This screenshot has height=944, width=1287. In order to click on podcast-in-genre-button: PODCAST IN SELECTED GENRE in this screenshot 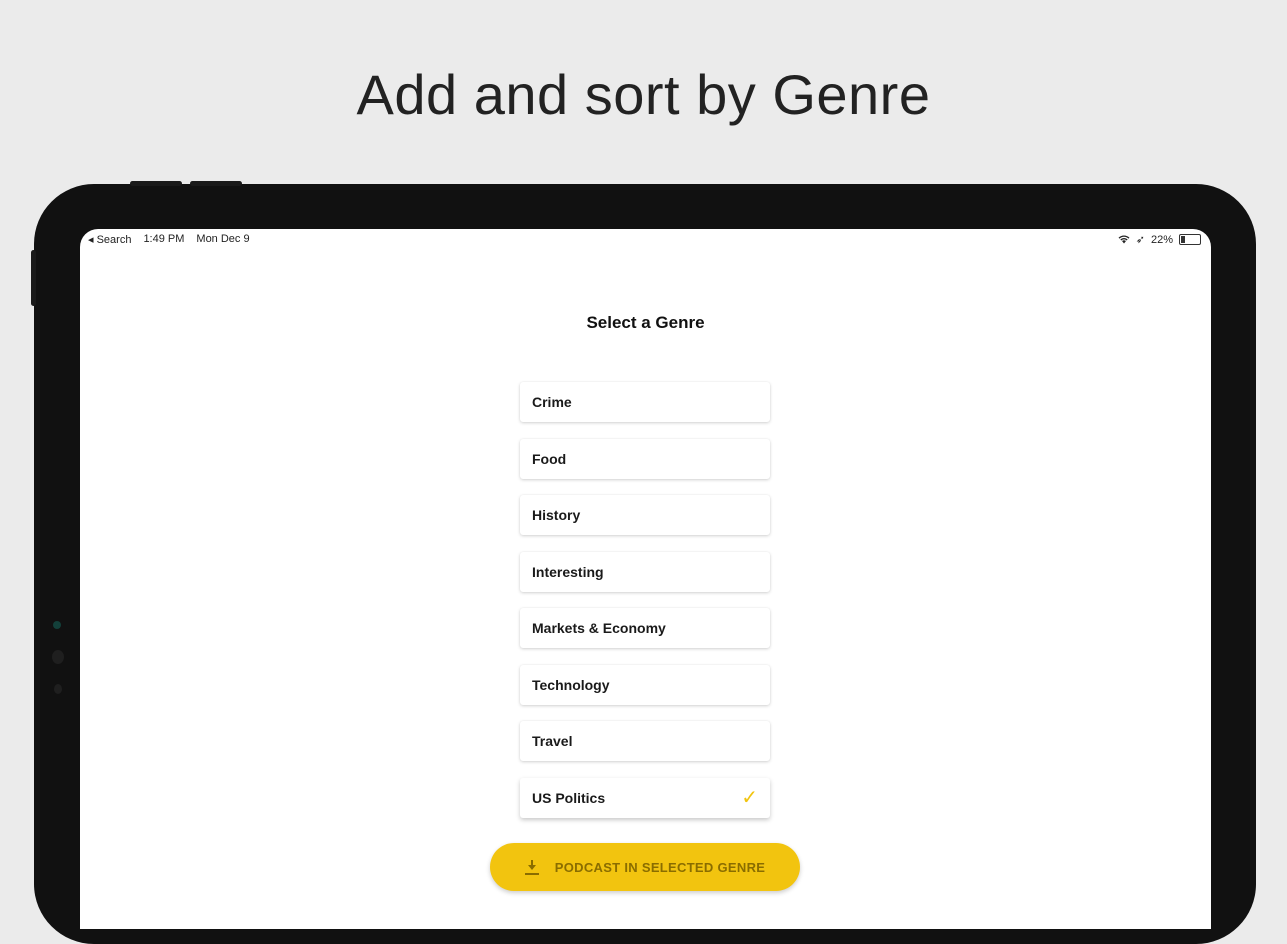, I will do `click(645, 867)`.